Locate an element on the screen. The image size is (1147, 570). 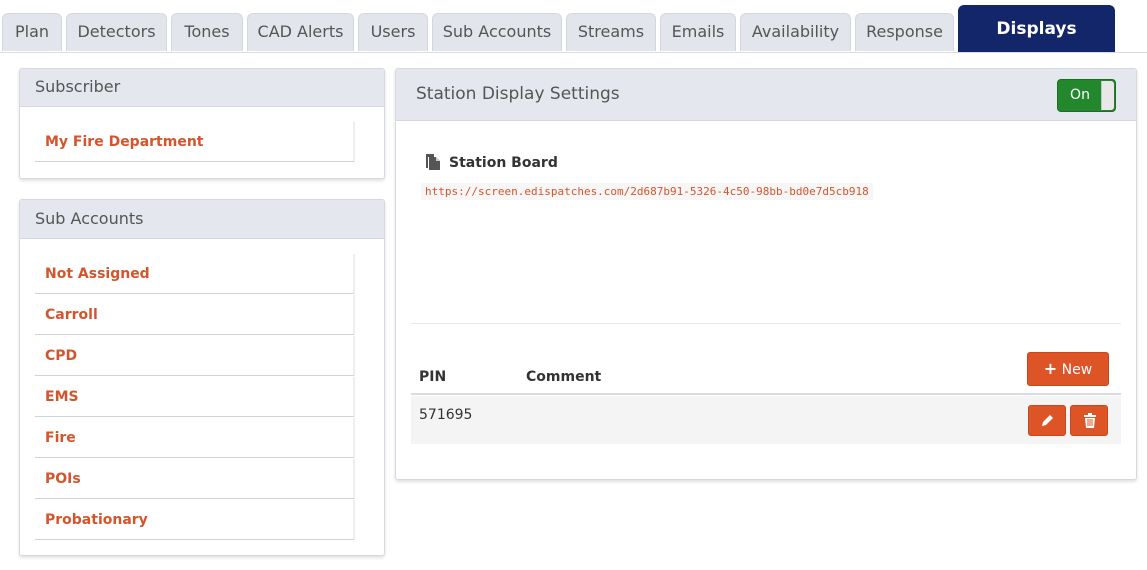
document-icon is located at coordinates (433, 162).